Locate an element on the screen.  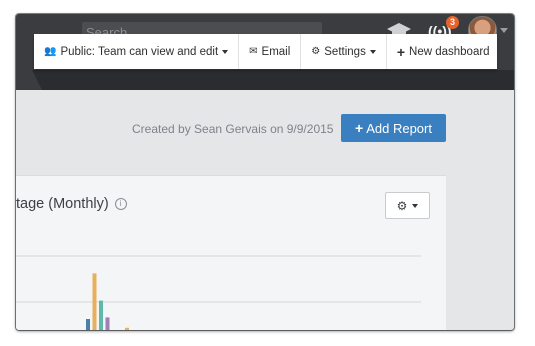
email-label: Email is located at coordinates (276, 51).